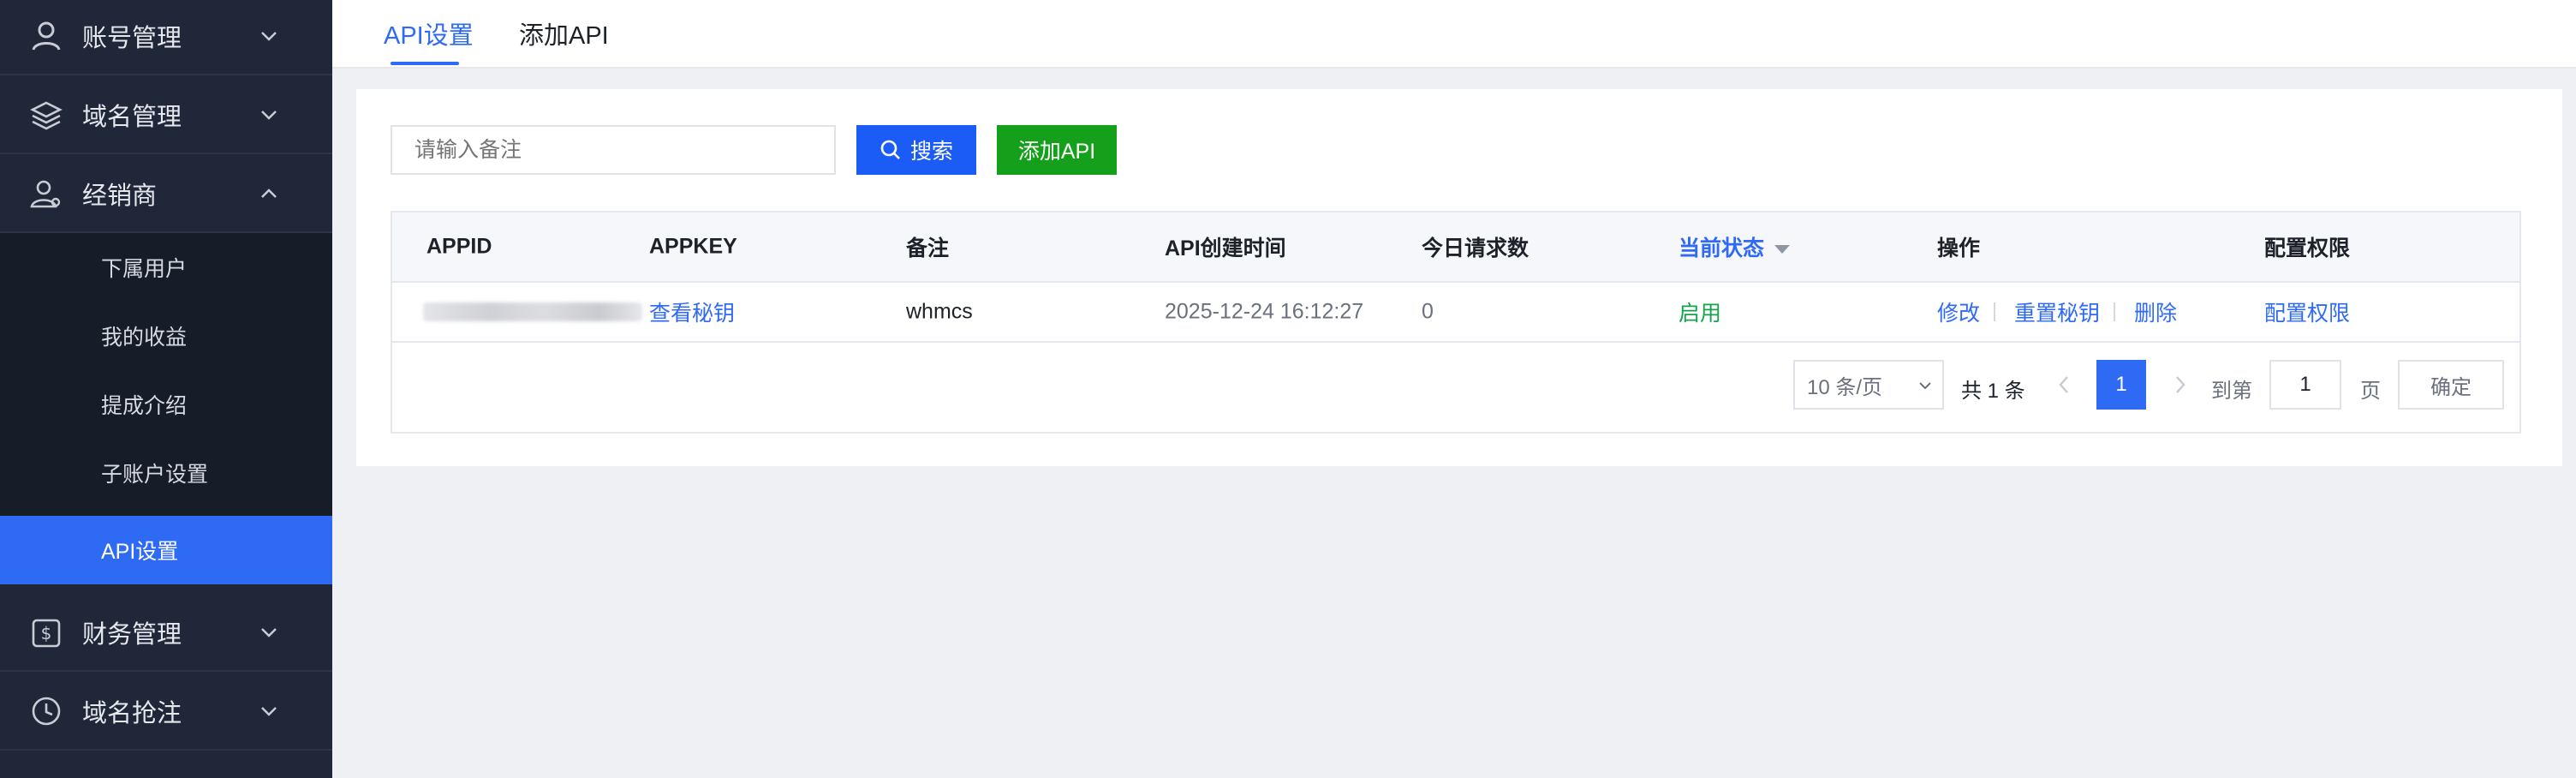  Describe the element at coordinates (47, 711) in the screenshot. I see `clock-icon` at that location.